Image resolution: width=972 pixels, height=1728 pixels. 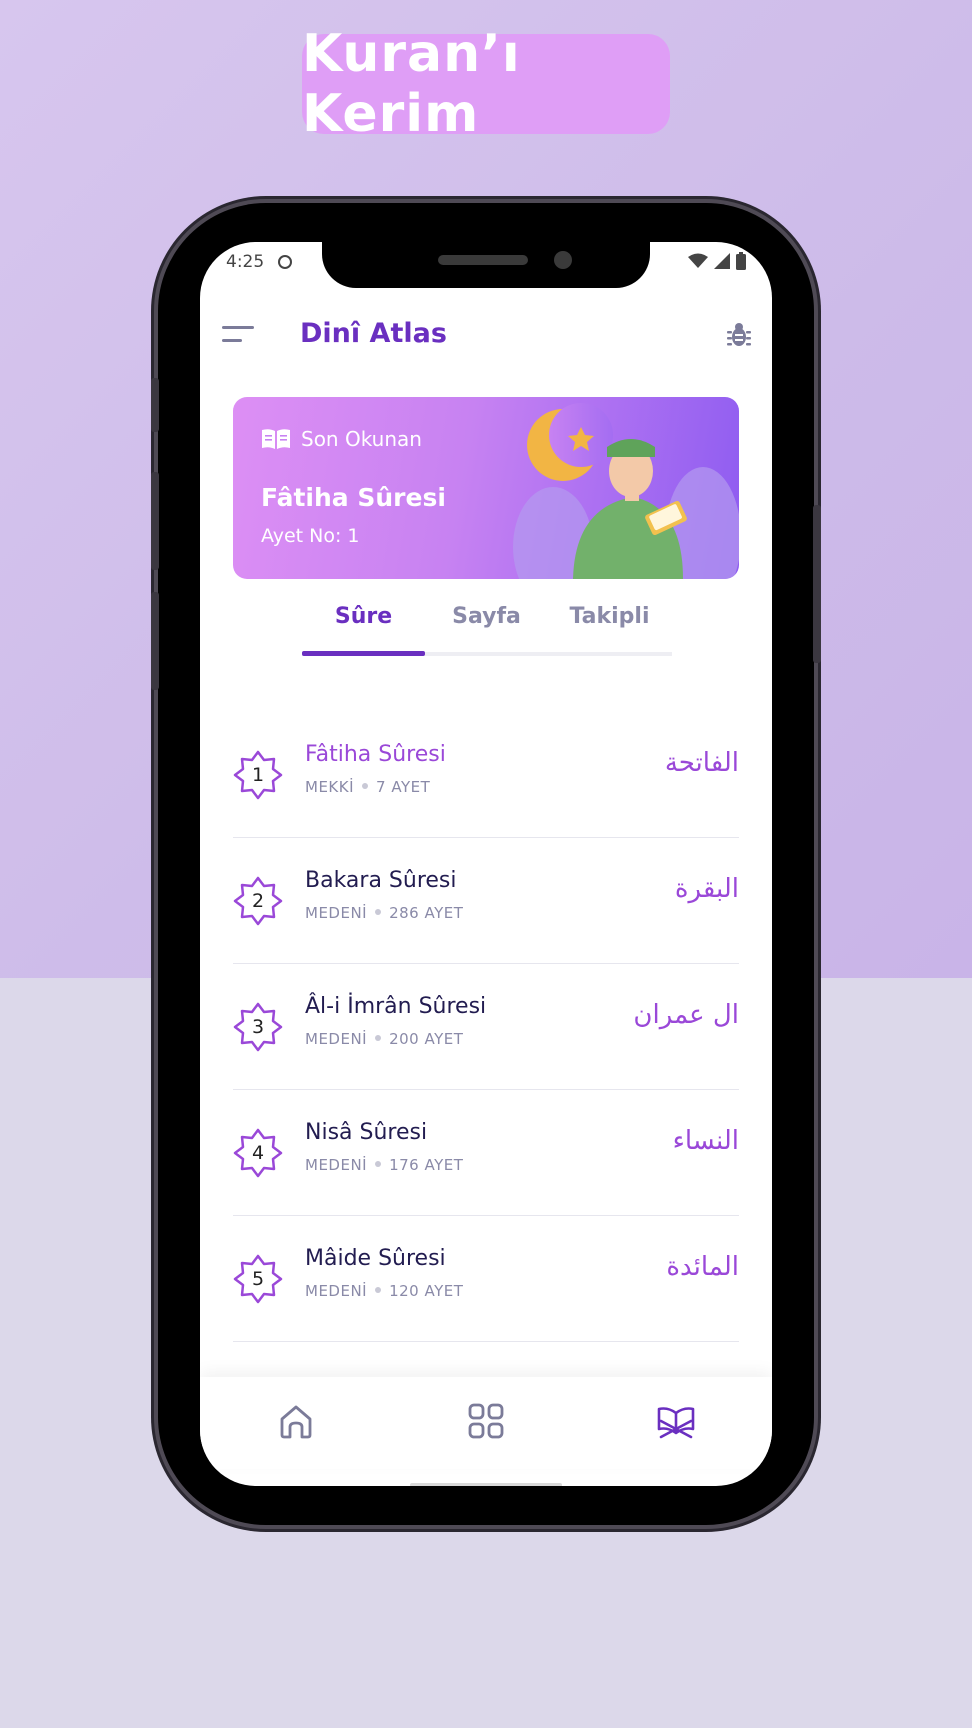 I want to click on tab-bar: Sûre Sayfa Takipli, so click(x=487, y=639).